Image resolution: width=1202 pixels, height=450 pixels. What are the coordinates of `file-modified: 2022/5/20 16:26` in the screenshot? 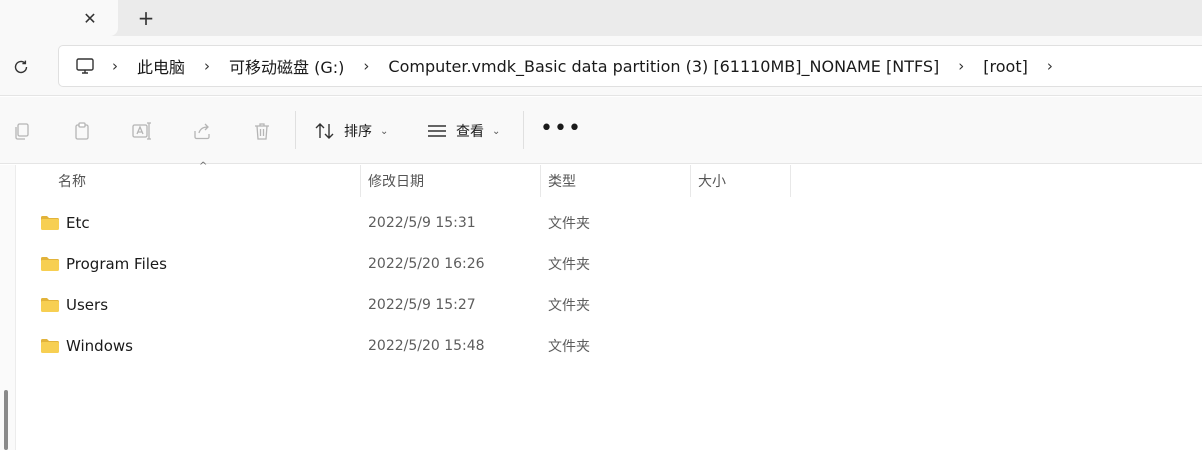 It's located at (426, 264).